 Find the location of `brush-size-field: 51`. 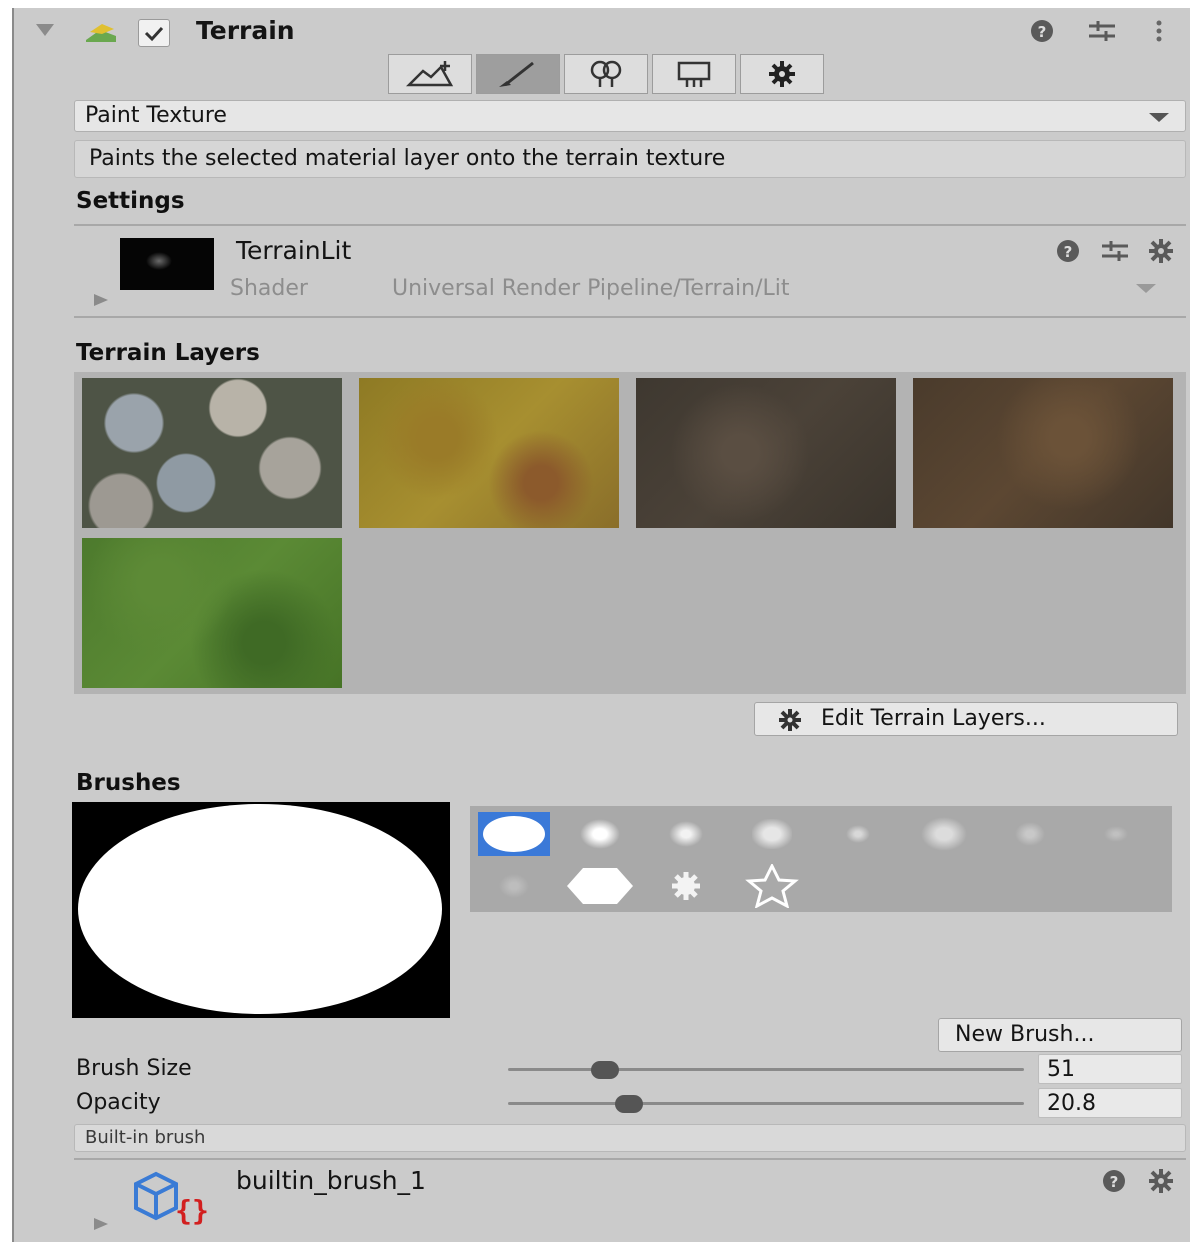

brush-size-field: 51 is located at coordinates (1110, 1069).